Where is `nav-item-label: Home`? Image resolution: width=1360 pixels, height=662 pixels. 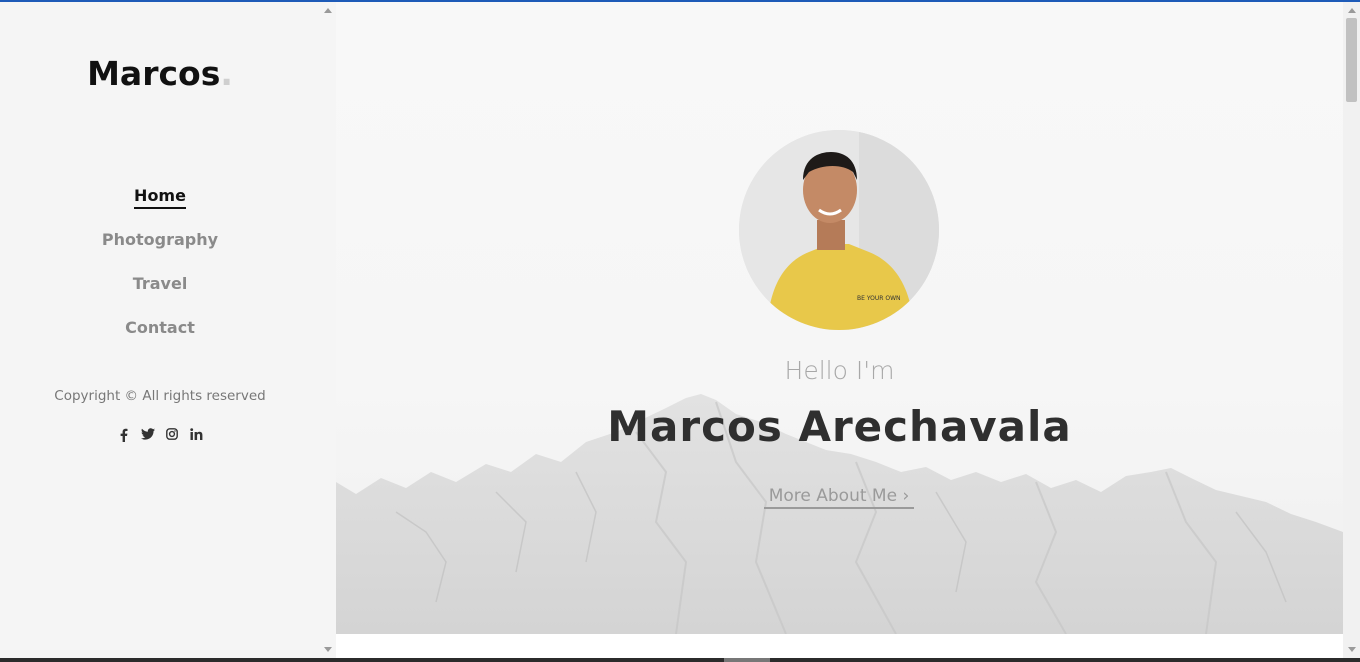
nav-item-label: Home is located at coordinates (160, 197).